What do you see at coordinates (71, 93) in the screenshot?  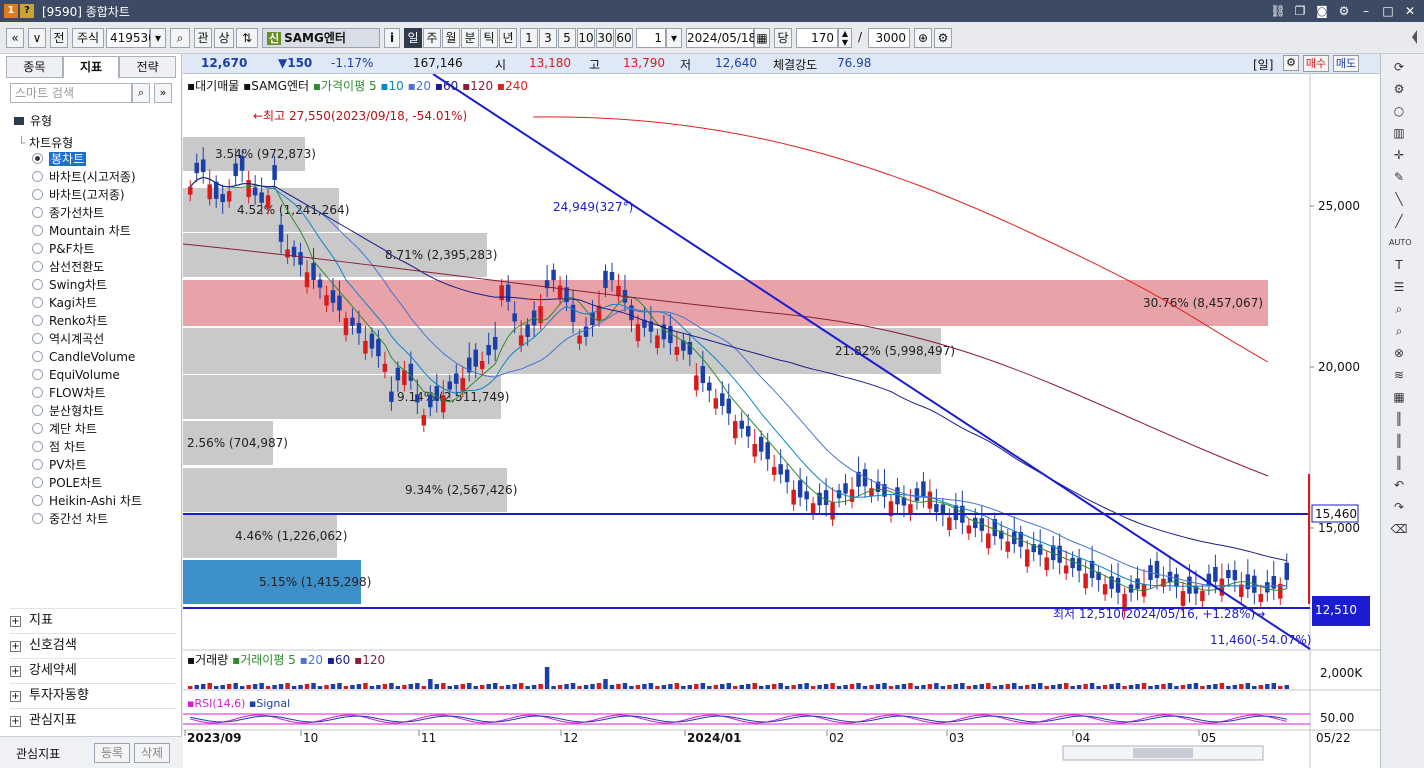 I see `smart-search-input: 스마트 검색` at bounding box center [71, 93].